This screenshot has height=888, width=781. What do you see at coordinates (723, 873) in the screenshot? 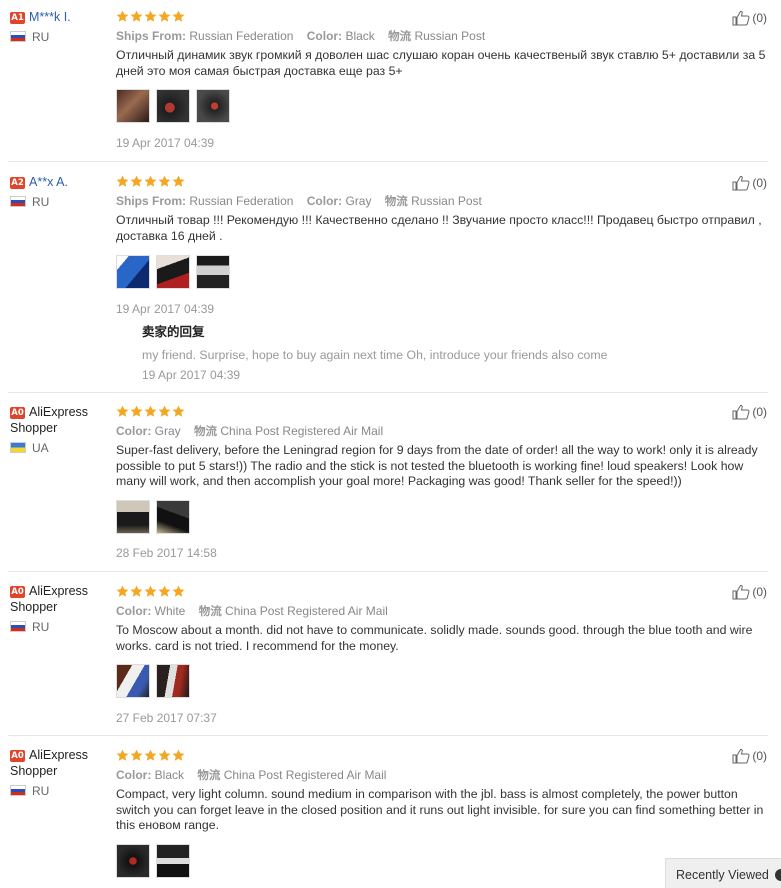
I see `recently-viewed-tab: Recently Viewed` at bounding box center [723, 873].